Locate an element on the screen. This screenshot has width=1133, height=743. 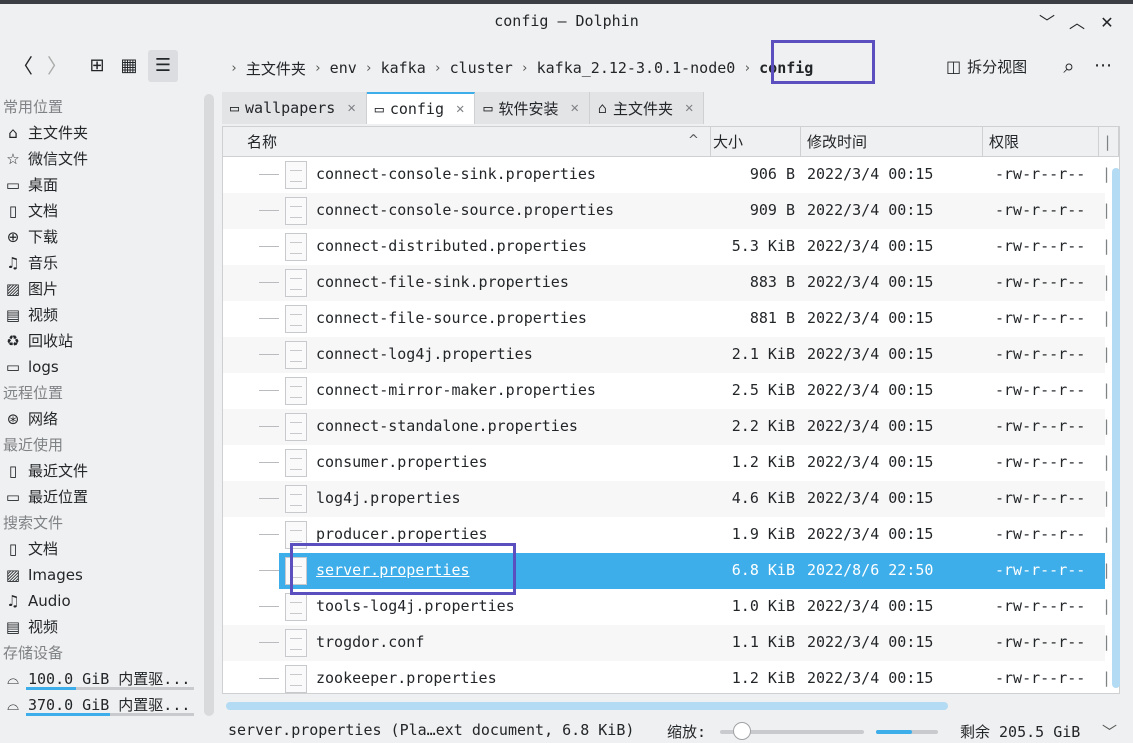
file-size: 4.6 KiB is located at coordinates (763, 498).